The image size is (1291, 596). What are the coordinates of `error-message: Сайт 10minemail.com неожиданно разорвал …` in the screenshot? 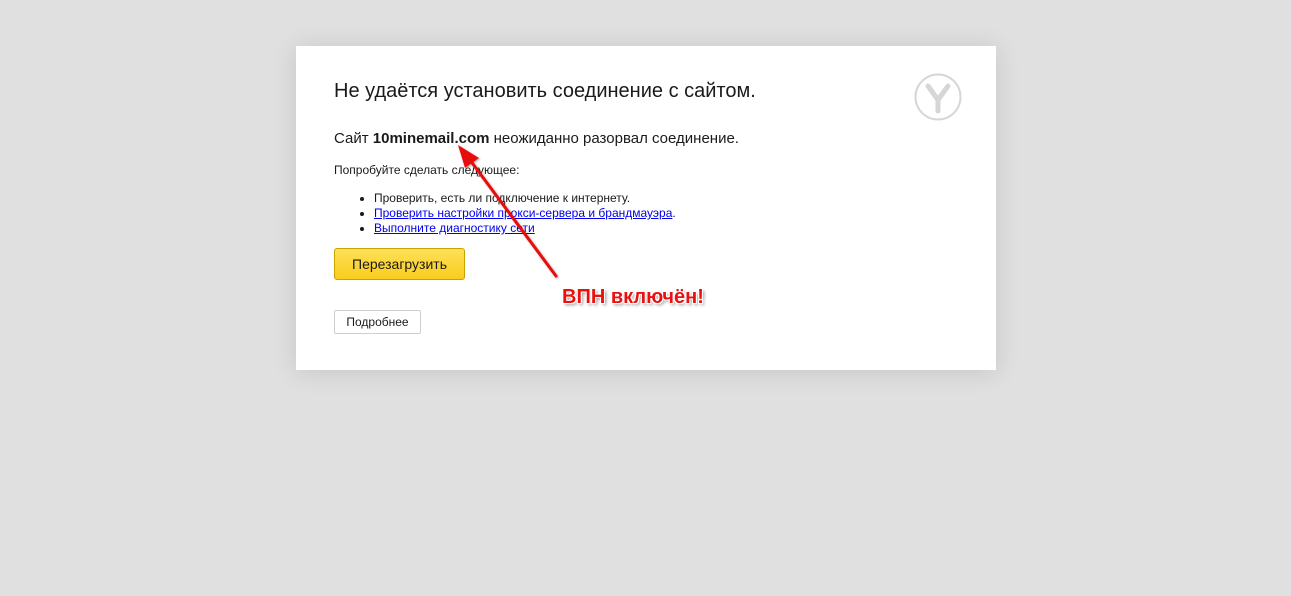 It's located at (536, 138).